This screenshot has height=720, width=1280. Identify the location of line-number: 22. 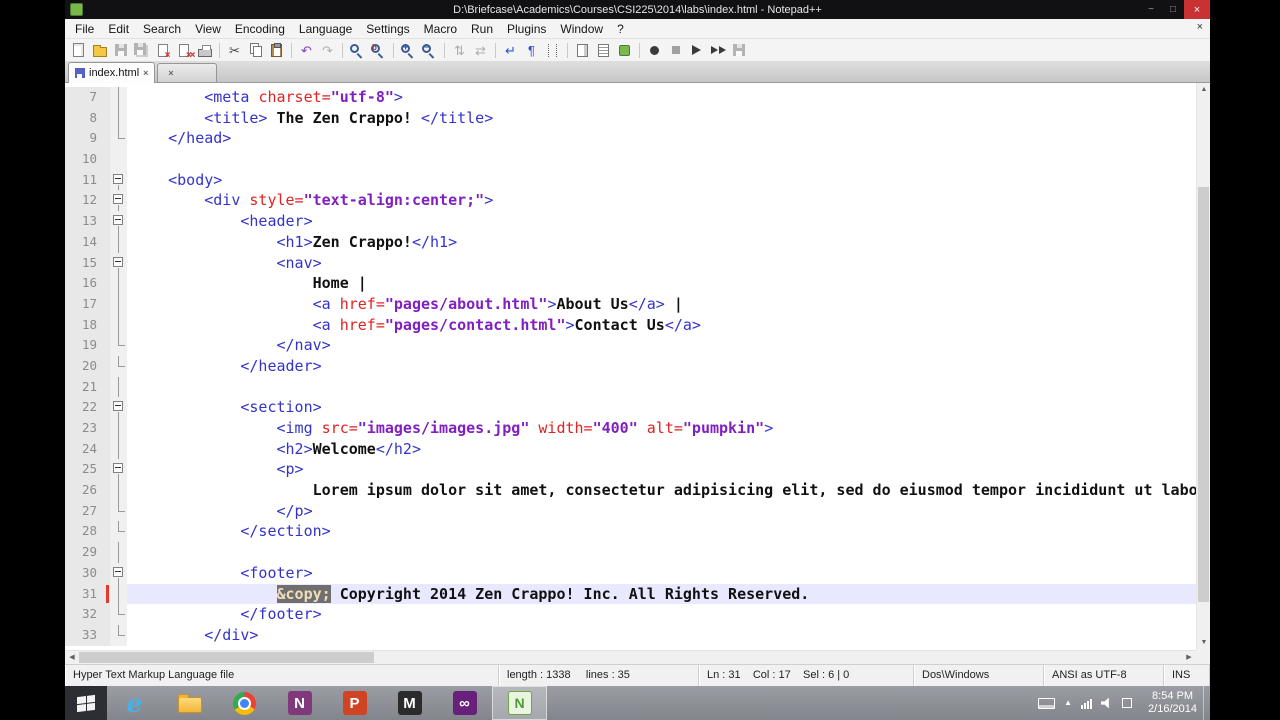
(85, 407).